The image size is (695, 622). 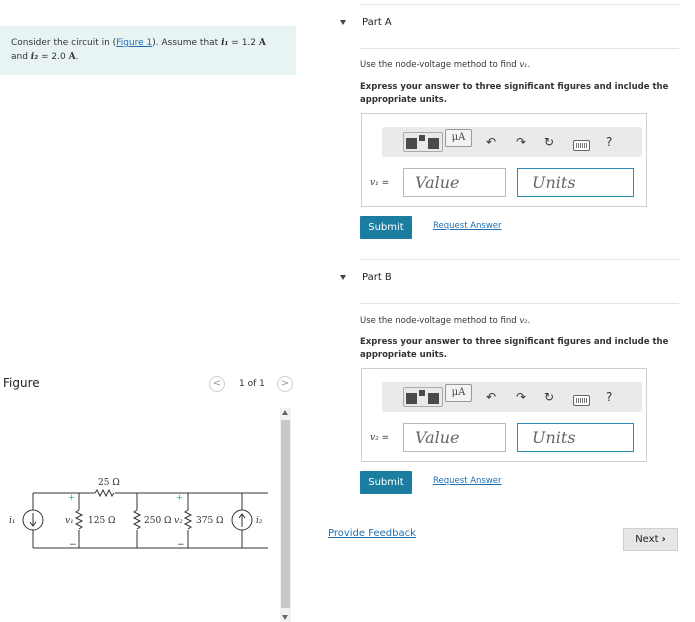 What do you see at coordinates (109, 483) in the screenshot?
I see `label-r-top: 25 Ω` at bounding box center [109, 483].